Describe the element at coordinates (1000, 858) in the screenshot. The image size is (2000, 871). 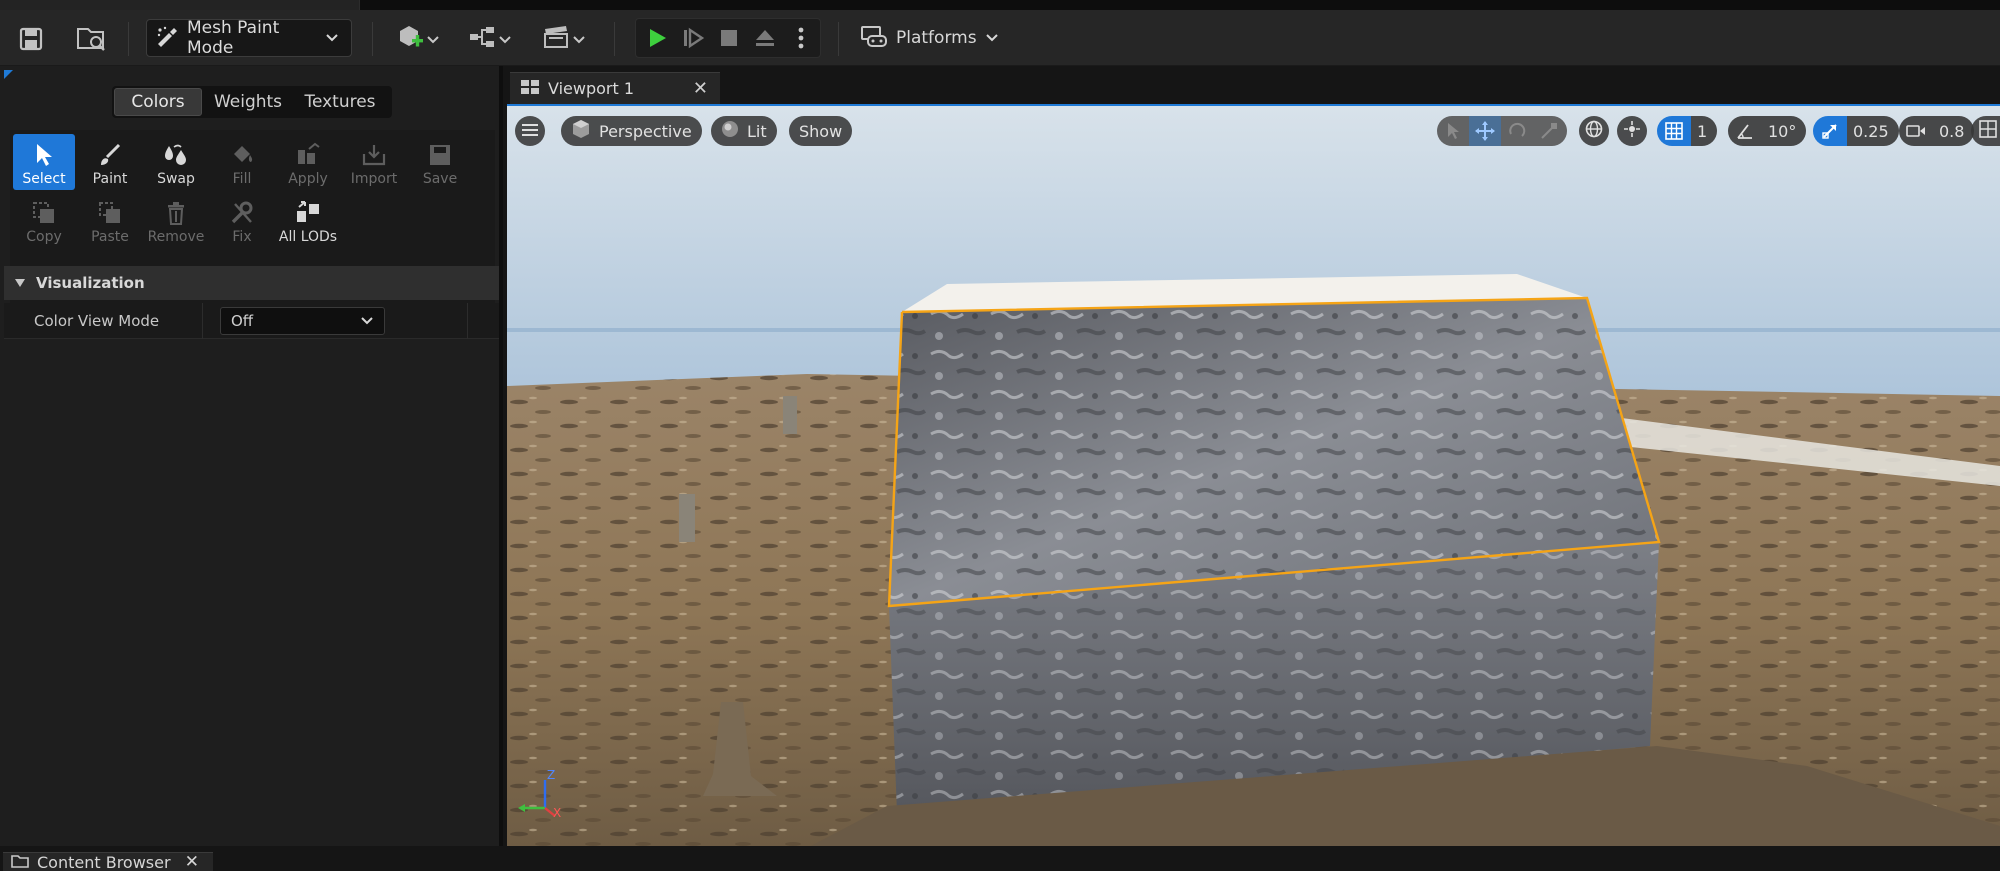
I see `bottom-dock: Content Browser ✕` at that location.